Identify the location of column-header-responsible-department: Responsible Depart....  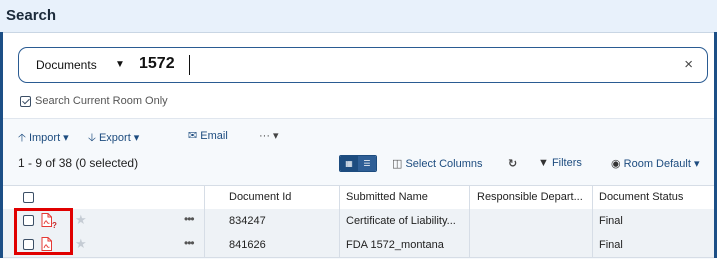
(530, 197).